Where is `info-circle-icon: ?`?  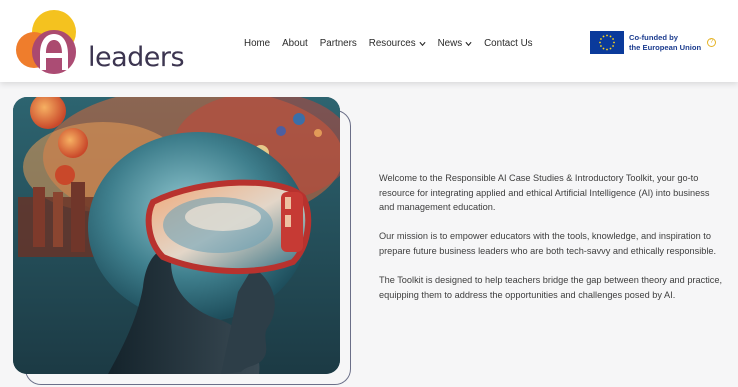 info-circle-icon: ? is located at coordinates (712, 42).